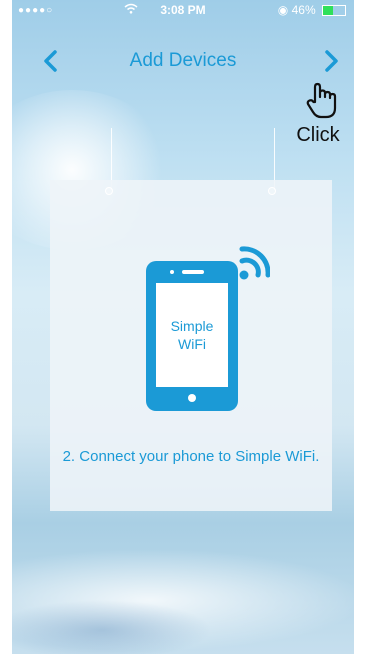  I want to click on battery-indicator: ◉ 46%, so click(312, 10).